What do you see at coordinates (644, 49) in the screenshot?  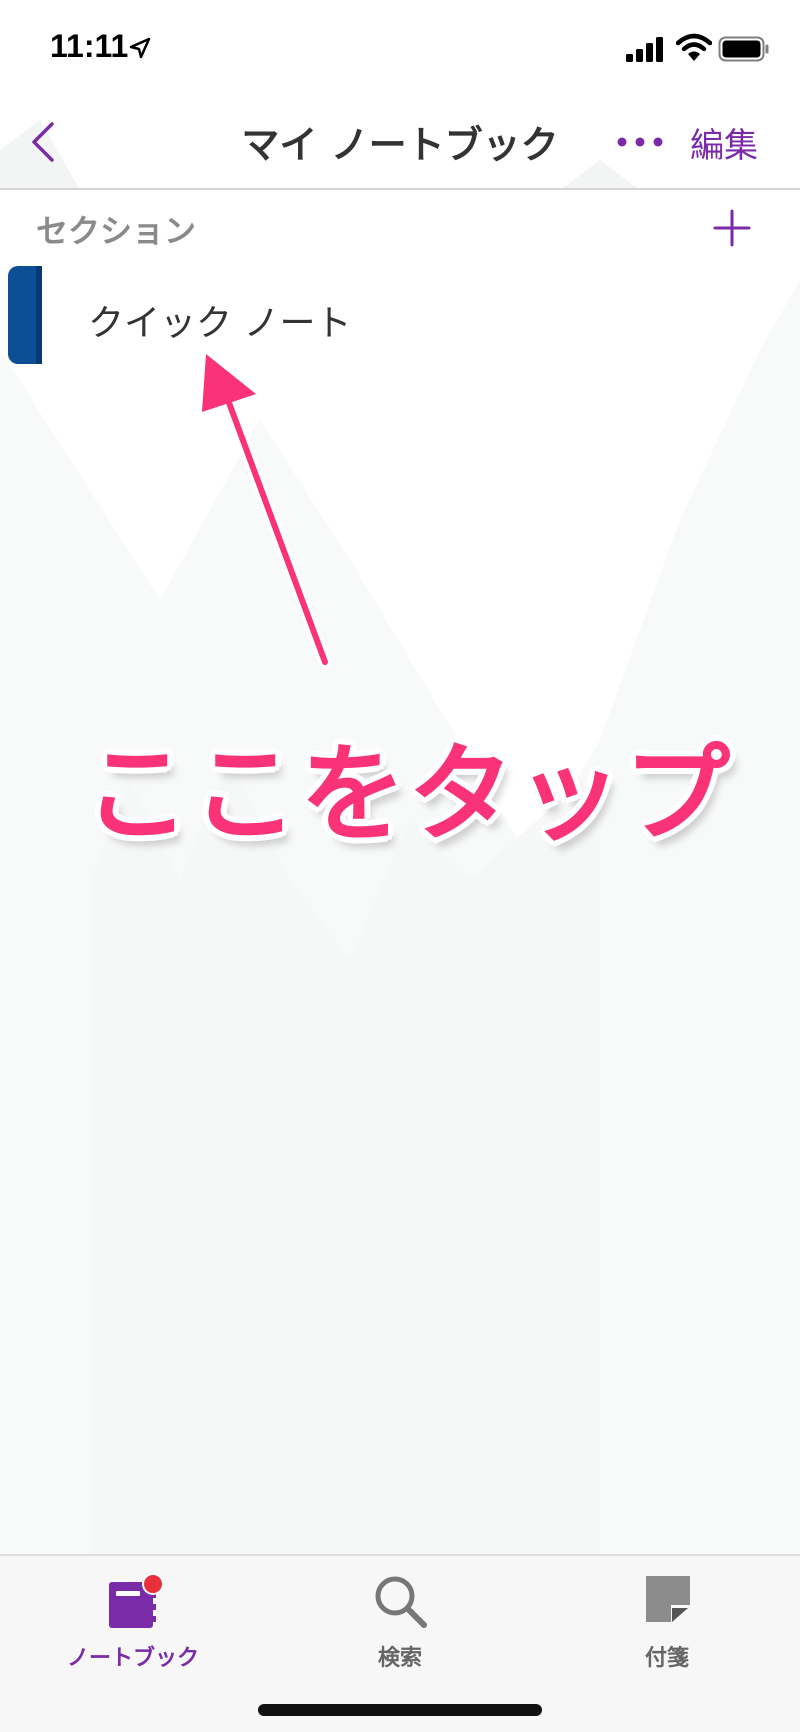 I see `cellular-signal-icon` at bounding box center [644, 49].